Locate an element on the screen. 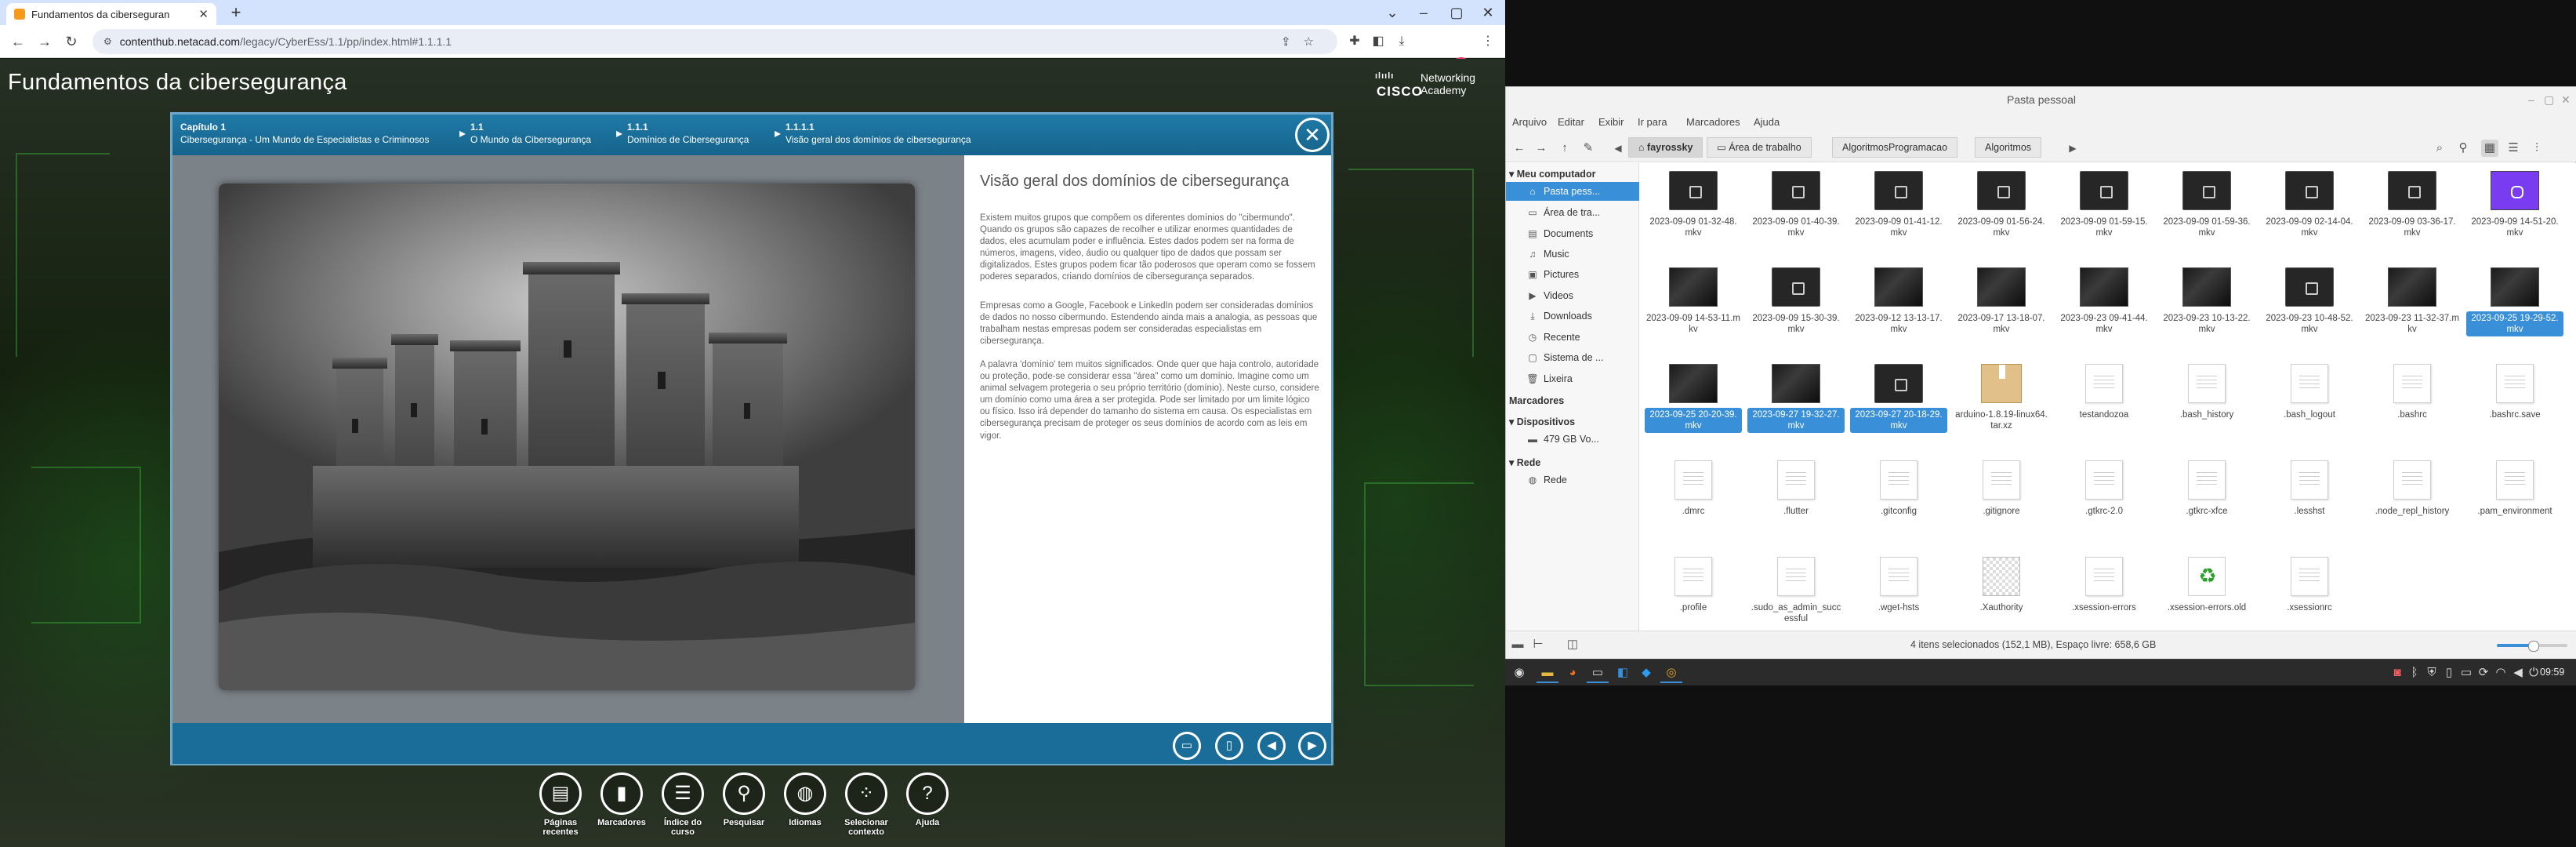  search-button: ⚲ Pesquisar is located at coordinates (744, 799).